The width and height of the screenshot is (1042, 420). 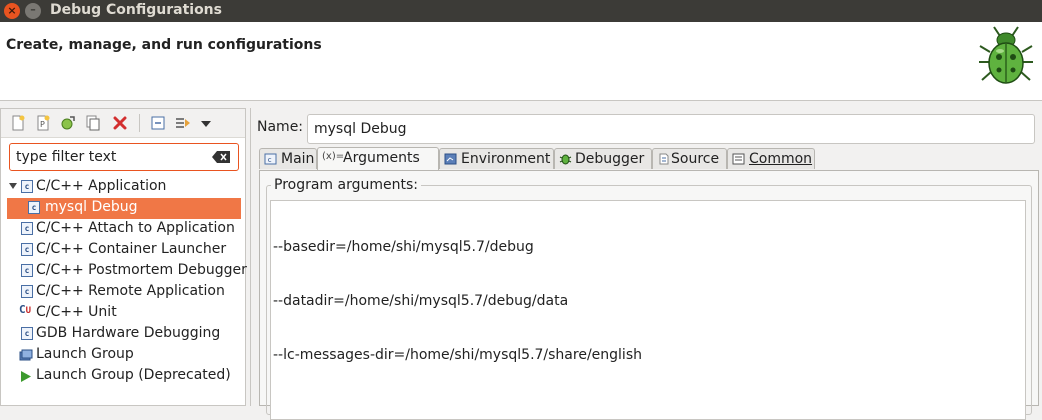 What do you see at coordinates (128, 333) in the screenshot?
I see `tree-item-label: GDB Hardware Debugging` at bounding box center [128, 333].